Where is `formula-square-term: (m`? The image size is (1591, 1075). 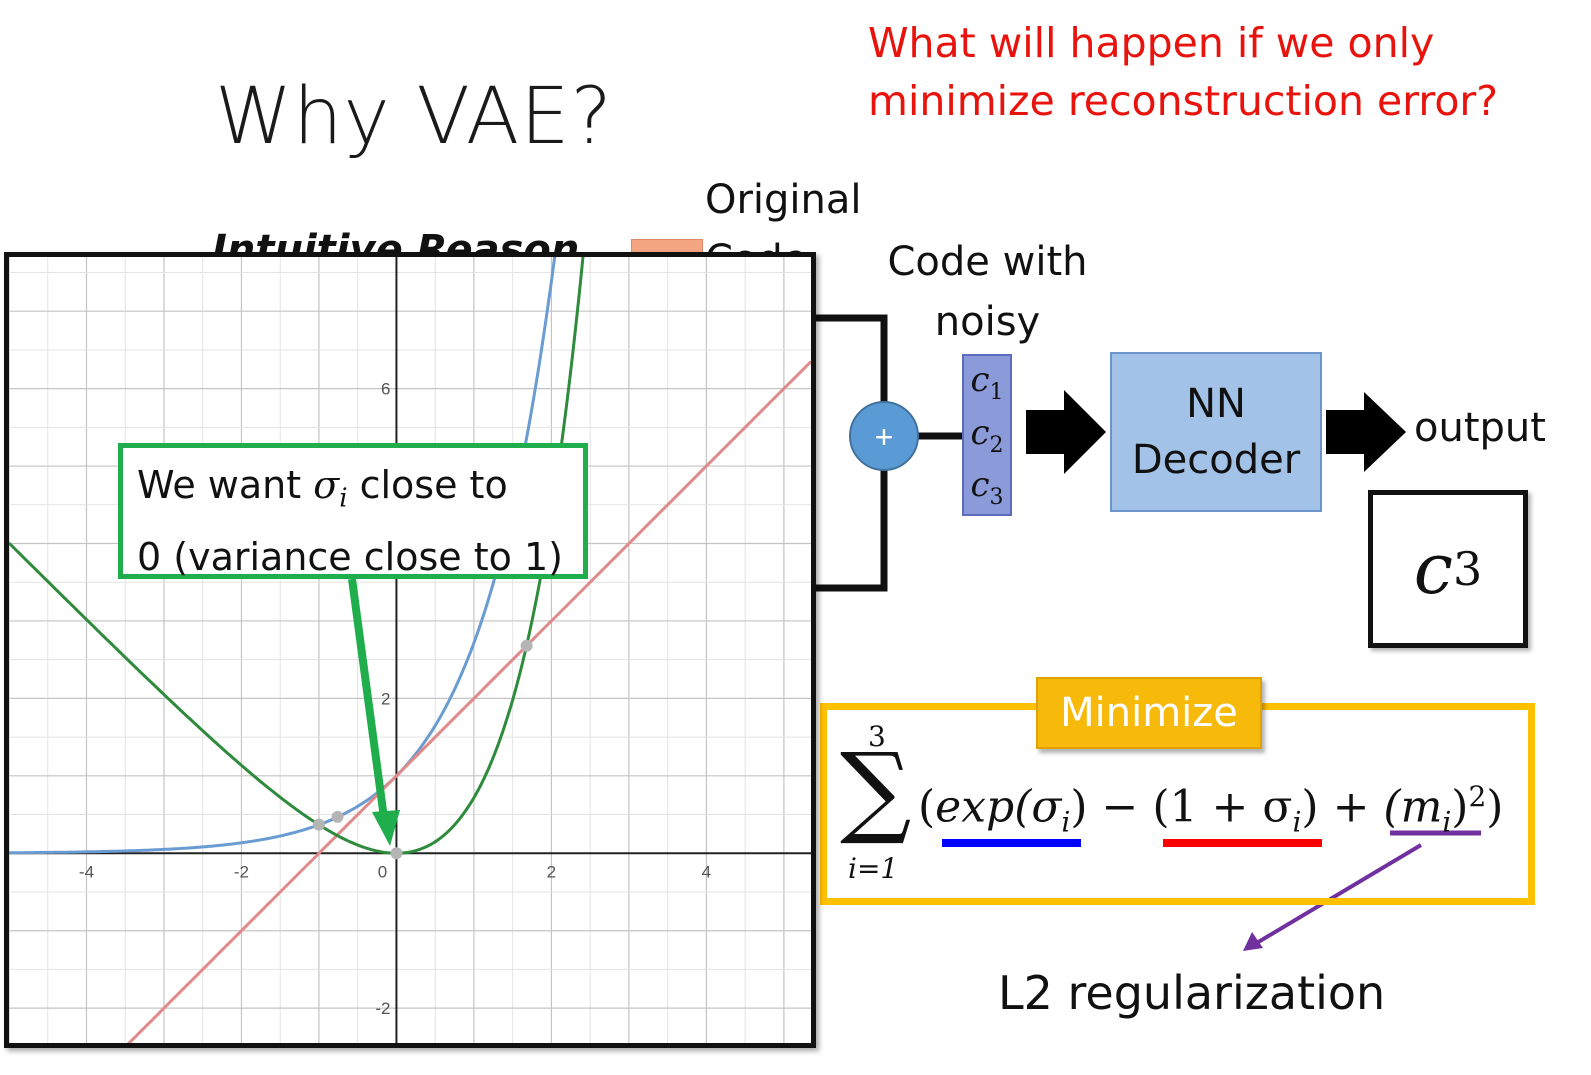
formula-square-term: (m is located at coordinates (1413, 807).